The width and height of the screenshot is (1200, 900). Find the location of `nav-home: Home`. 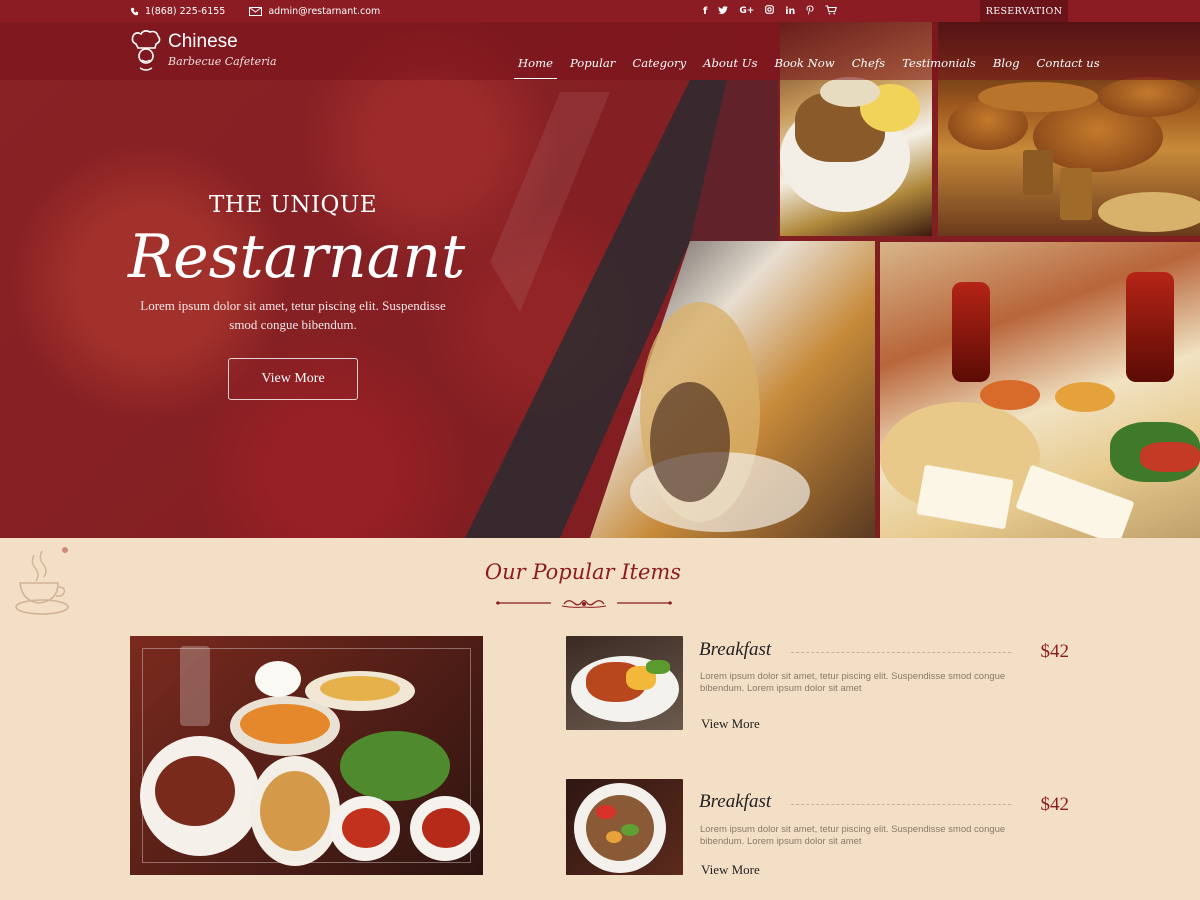

nav-home: Home is located at coordinates (535, 65).